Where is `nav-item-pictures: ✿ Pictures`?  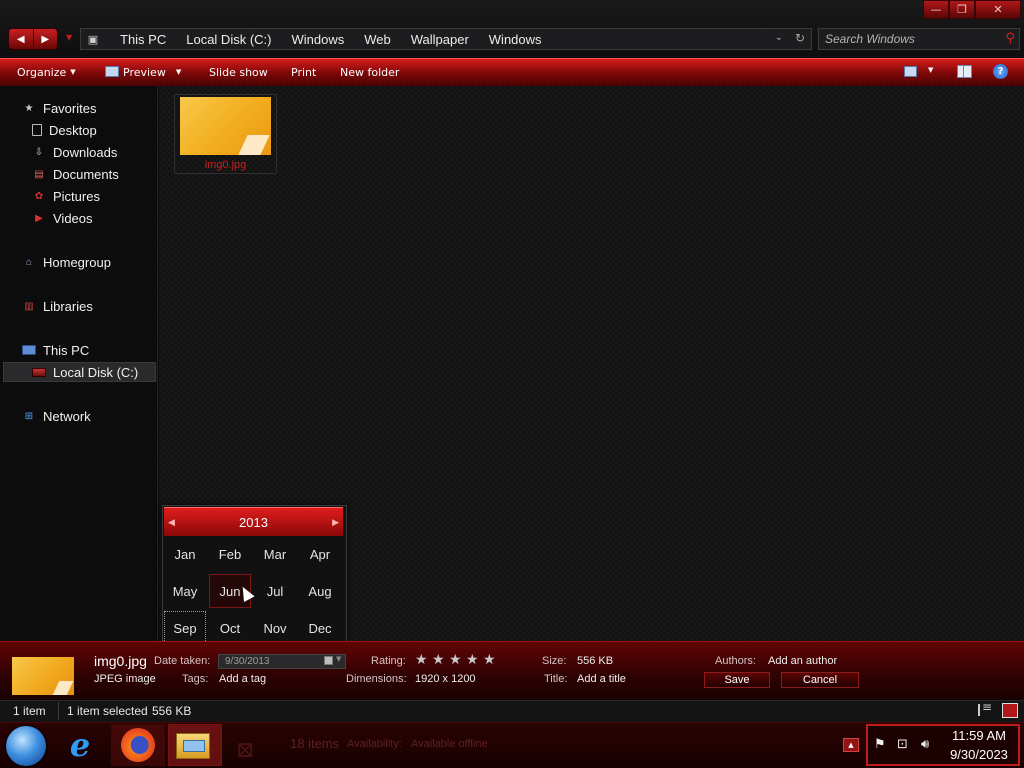
nav-item-pictures: ✿ Pictures is located at coordinates (66, 196).